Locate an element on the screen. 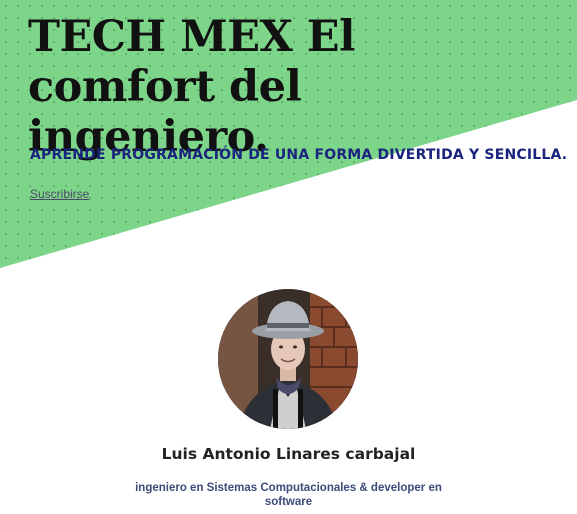 The width and height of the screenshot is (577, 514). author-name: Luis Antonio Linares carbajal is located at coordinates (288, 454).